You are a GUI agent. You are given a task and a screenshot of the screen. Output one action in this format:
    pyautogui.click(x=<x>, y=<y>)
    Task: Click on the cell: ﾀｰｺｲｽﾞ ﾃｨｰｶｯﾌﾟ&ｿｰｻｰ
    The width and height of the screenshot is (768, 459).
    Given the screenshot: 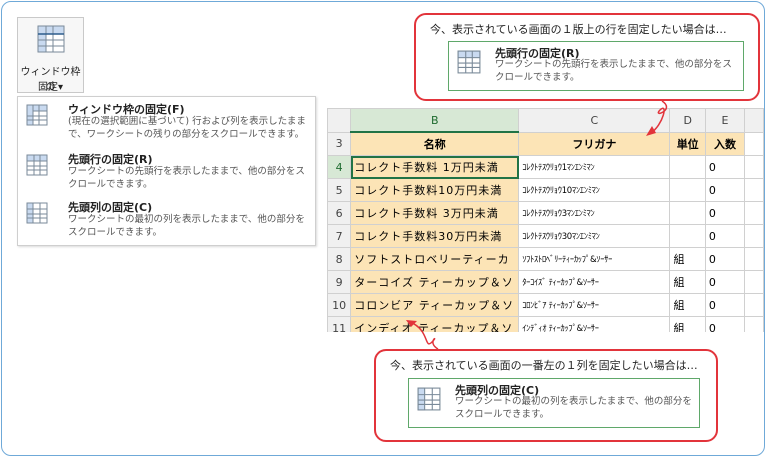 What is the action you would take?
    pyautogui.click(x=594, y=282)
    